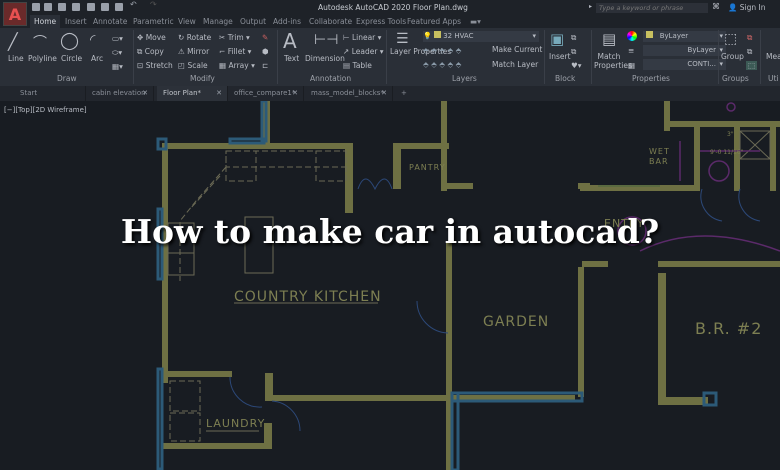 This screenshot has height=470, width=780. I want to click on rotate-button: ↻ Rotate, so click(194, 37).